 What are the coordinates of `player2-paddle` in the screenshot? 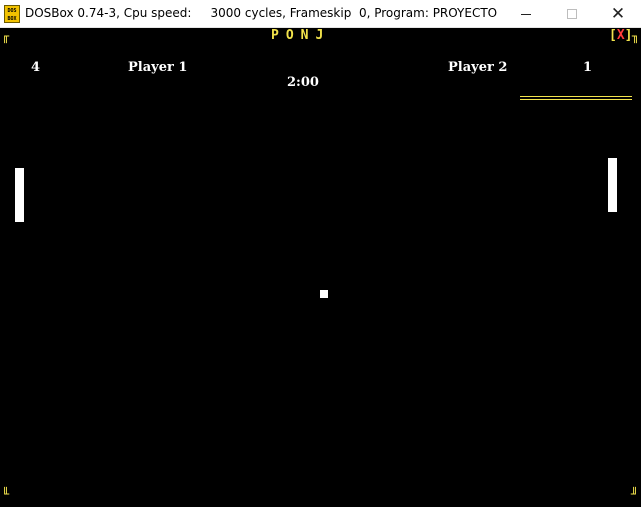 It's located at (612, 185).